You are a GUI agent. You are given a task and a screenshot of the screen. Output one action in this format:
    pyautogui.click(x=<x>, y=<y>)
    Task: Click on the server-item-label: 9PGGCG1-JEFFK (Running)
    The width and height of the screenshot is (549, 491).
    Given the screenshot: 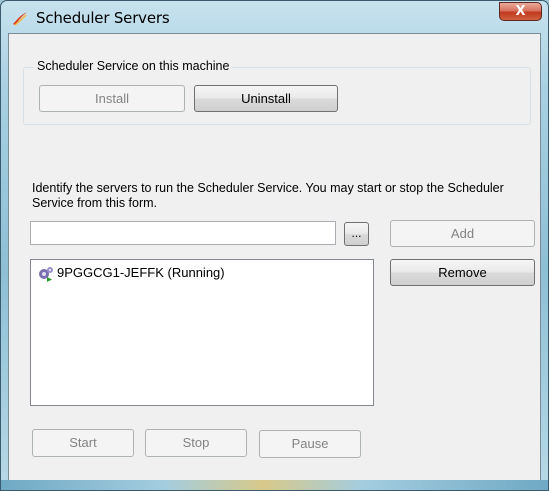 What is the action you would take?
    pyautogui.click(x=141, y=272)
    